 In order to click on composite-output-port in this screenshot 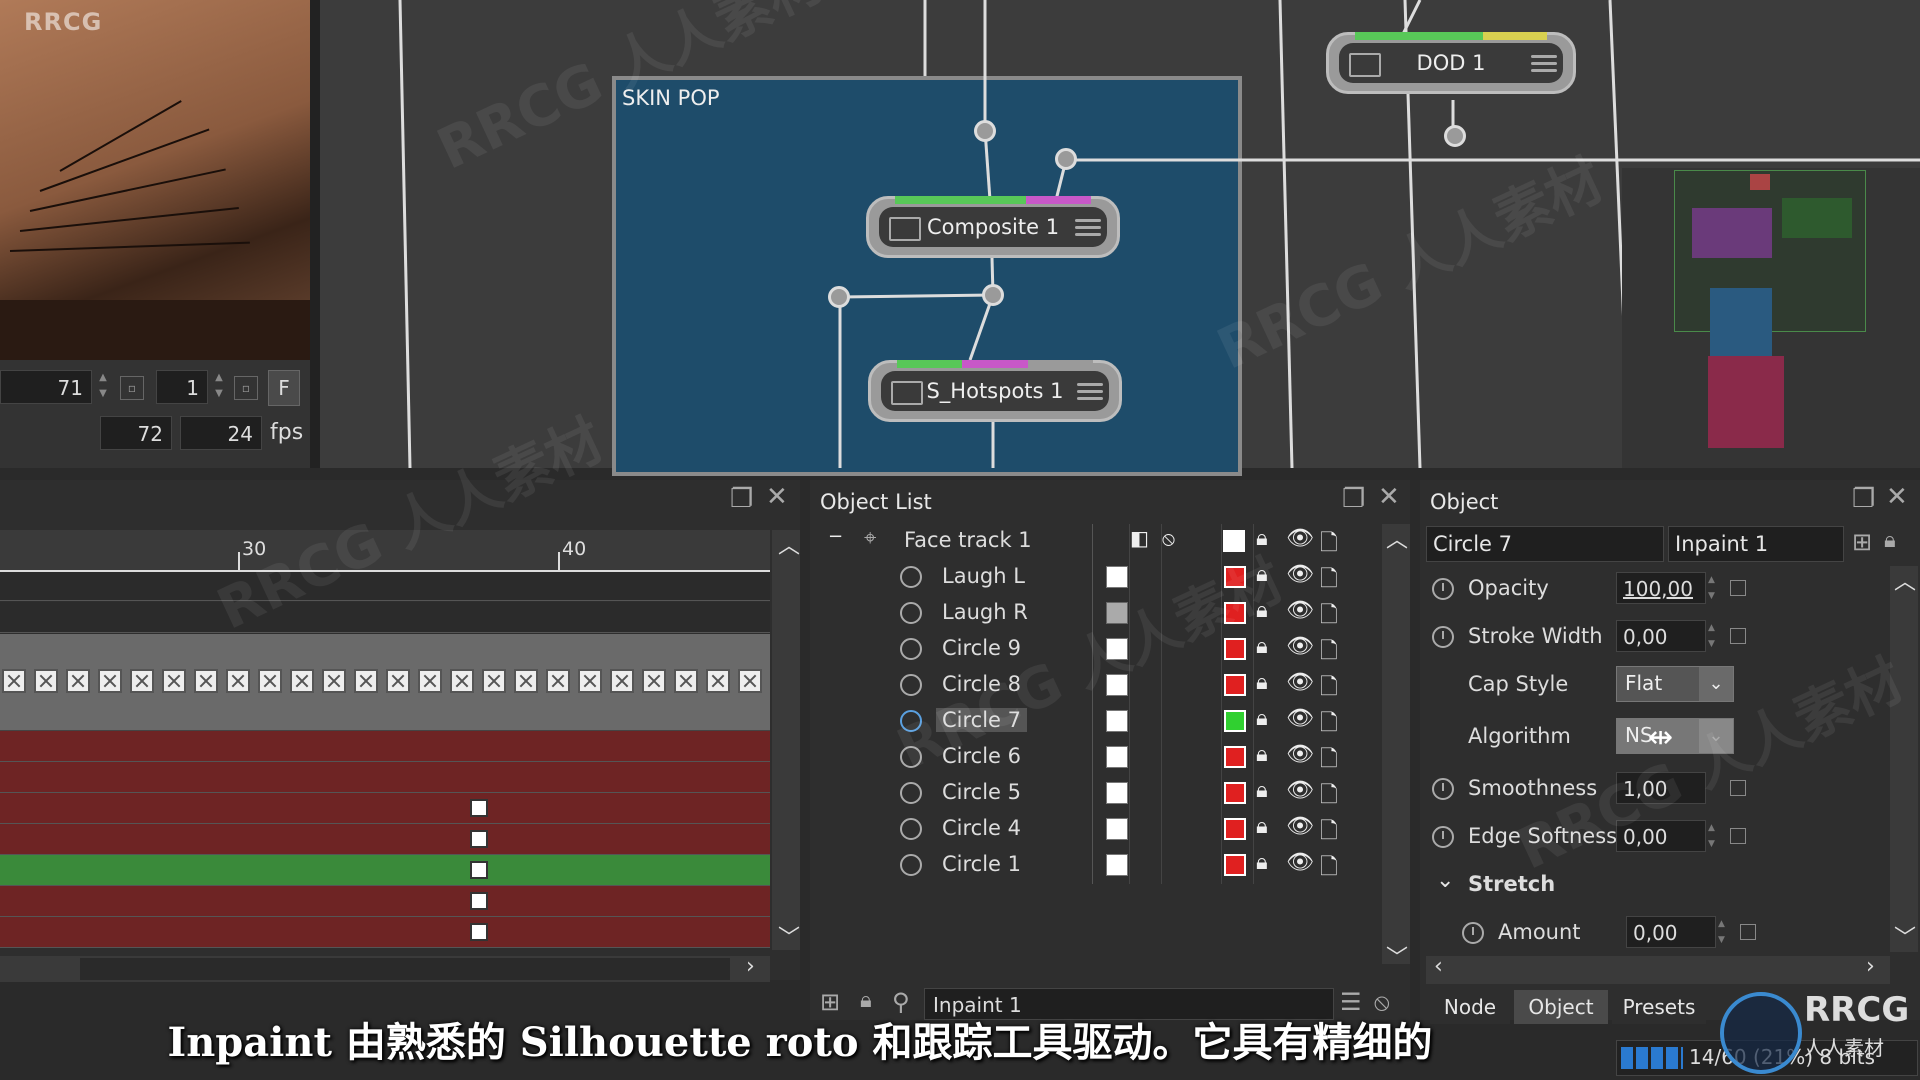, I will do `click(993, 295)`.